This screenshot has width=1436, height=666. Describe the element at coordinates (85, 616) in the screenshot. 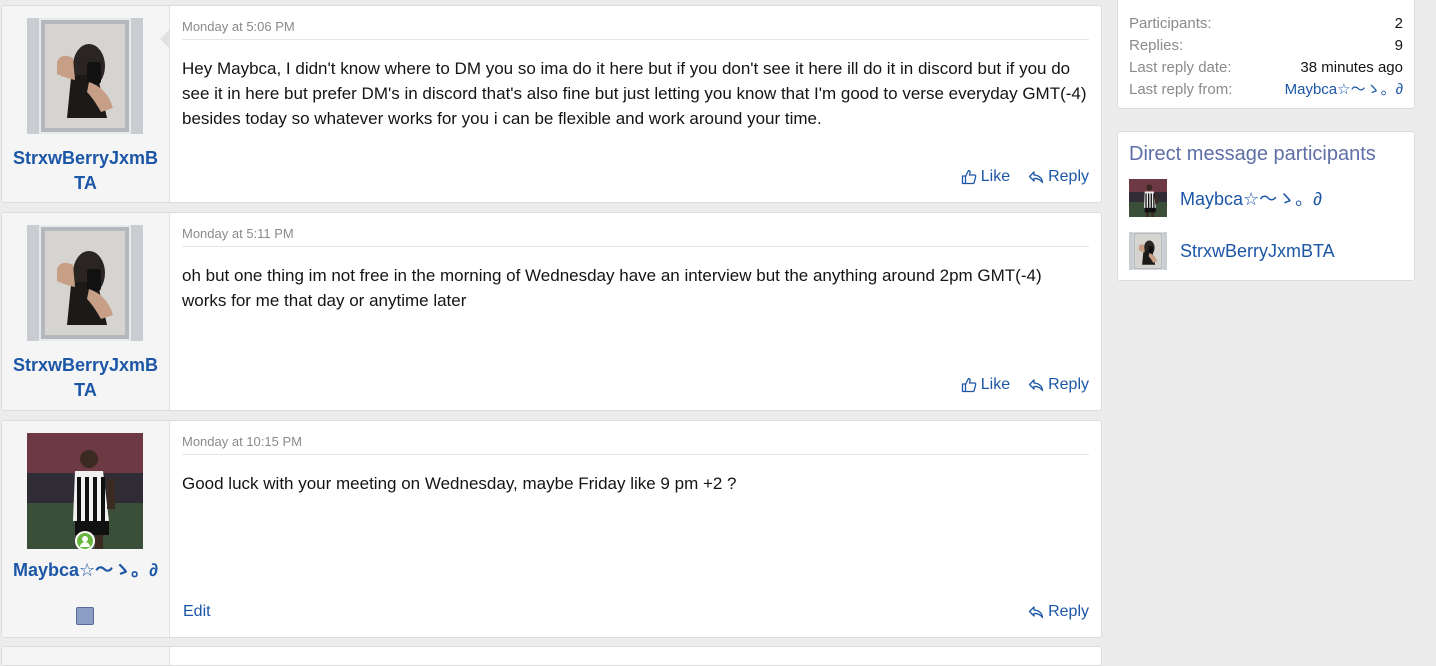

I see `badge-icon` at that location.